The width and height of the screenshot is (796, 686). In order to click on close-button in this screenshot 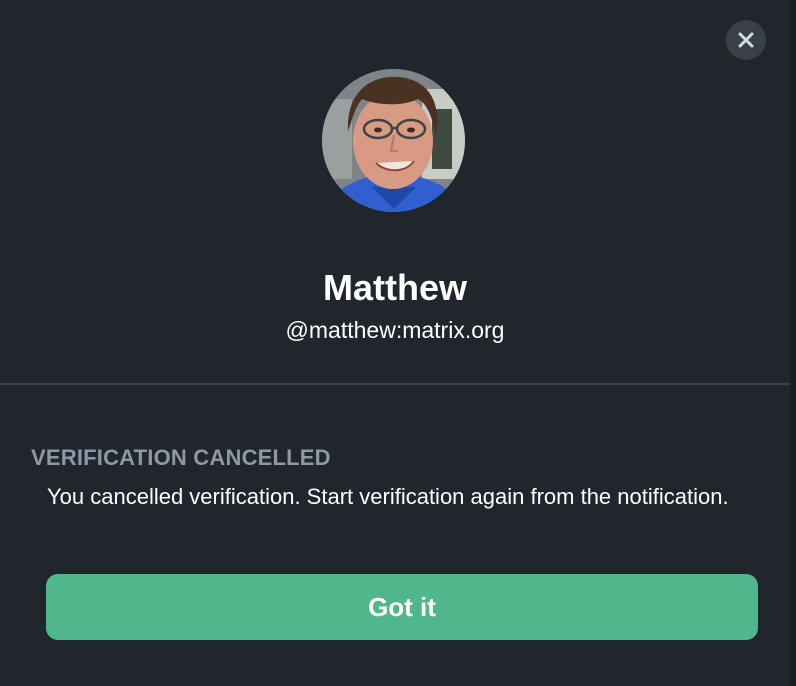, I will do `click(746, 40)`.